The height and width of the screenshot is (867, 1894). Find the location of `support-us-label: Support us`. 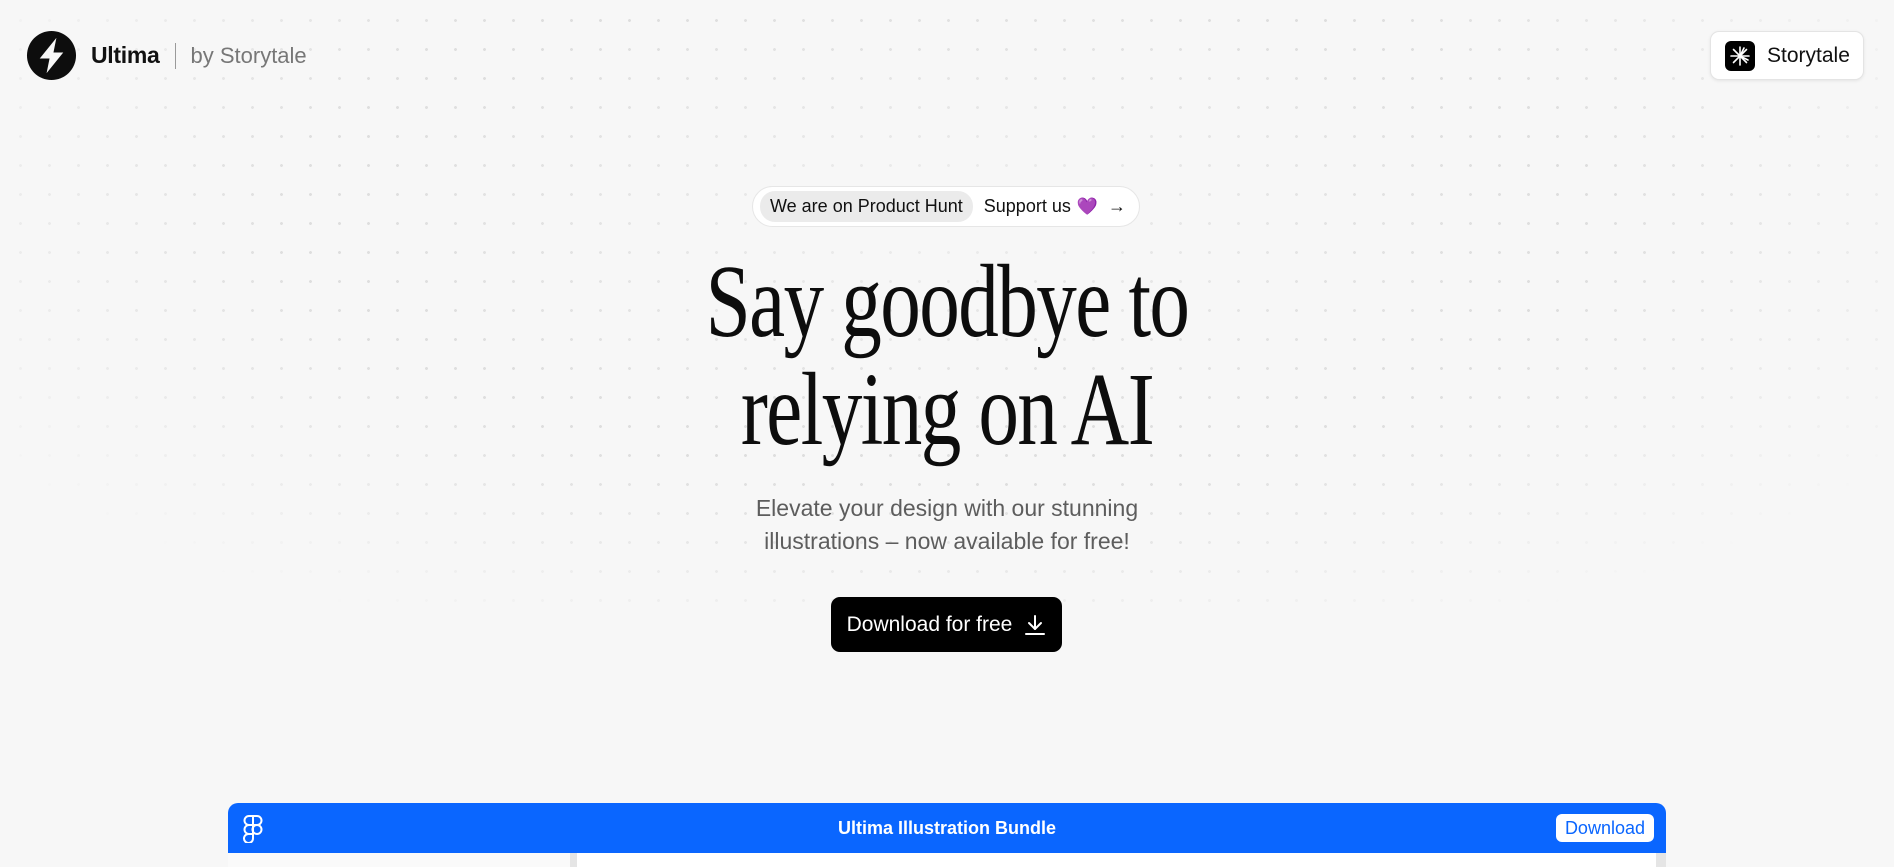

support-us-label: Support us is located at coordinates (1027, 206).